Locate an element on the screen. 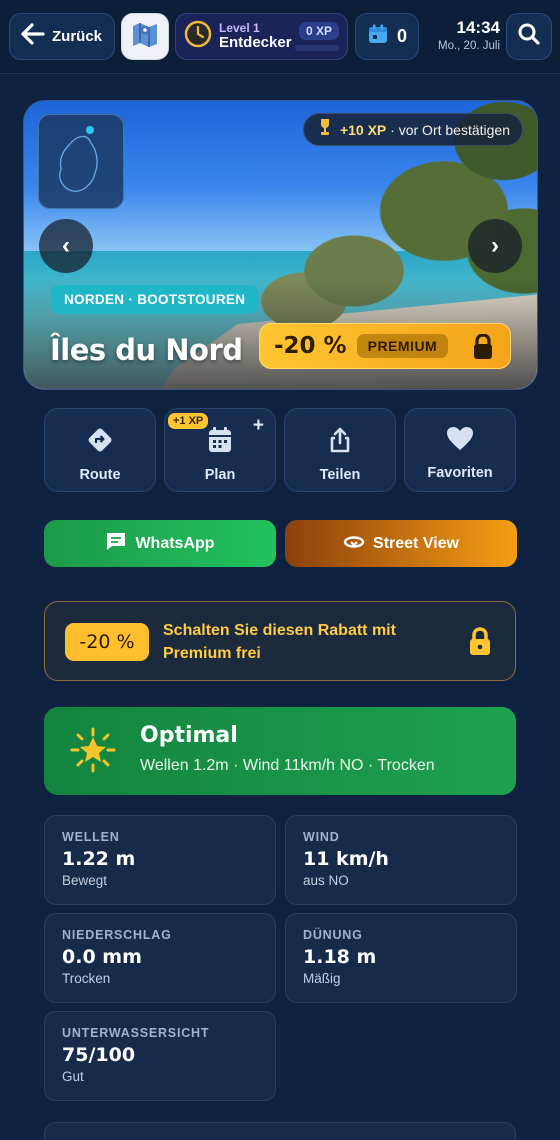 This screenshot has height=1140, width=560. xp-counter: 0 XP is located at coordinates (318, 31).